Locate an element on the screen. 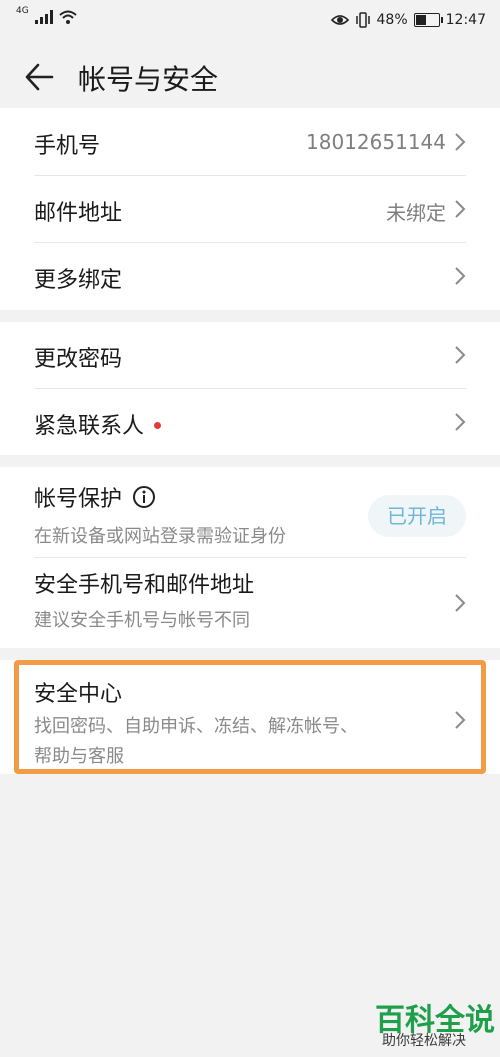 This screenshot has width=500, height=1057. row-change-password: 更改密码 is located at coordinates (250, 355).